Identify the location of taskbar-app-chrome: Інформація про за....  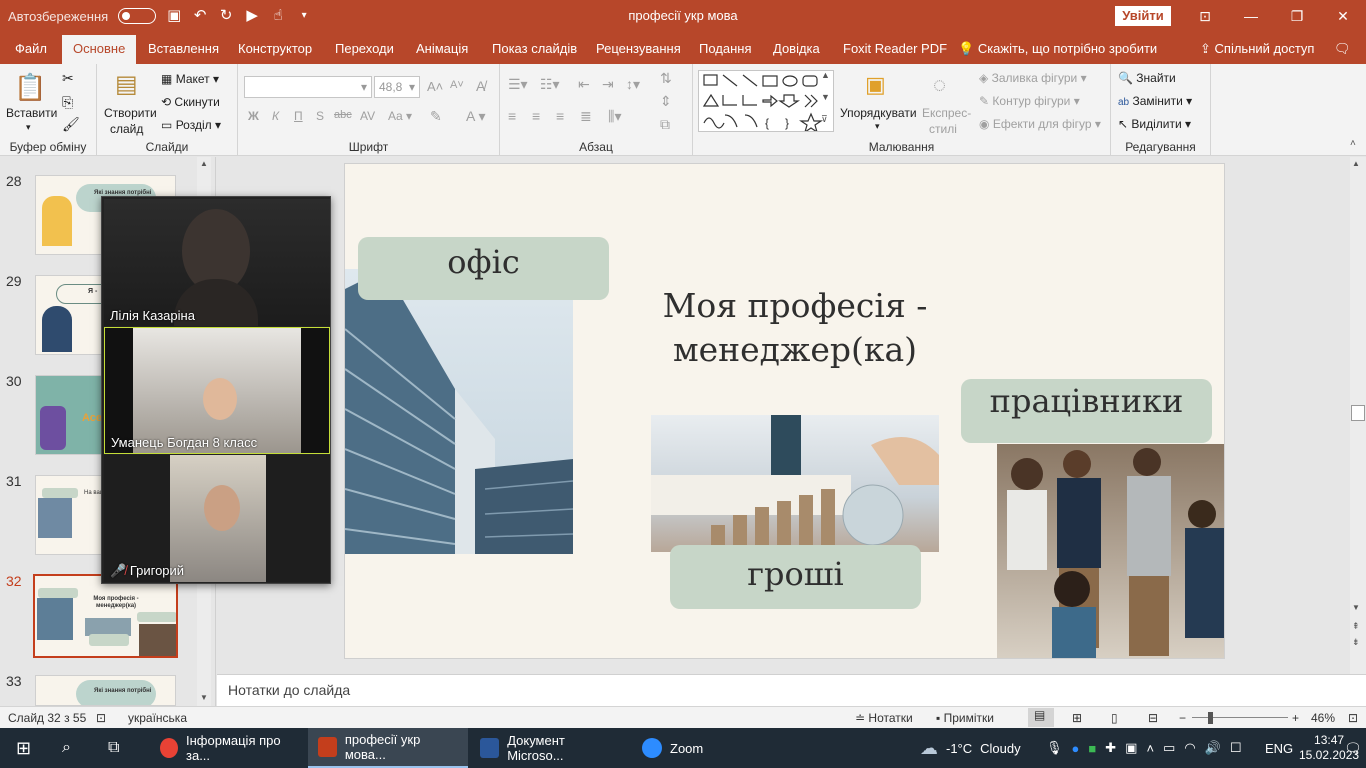
(228, 748).